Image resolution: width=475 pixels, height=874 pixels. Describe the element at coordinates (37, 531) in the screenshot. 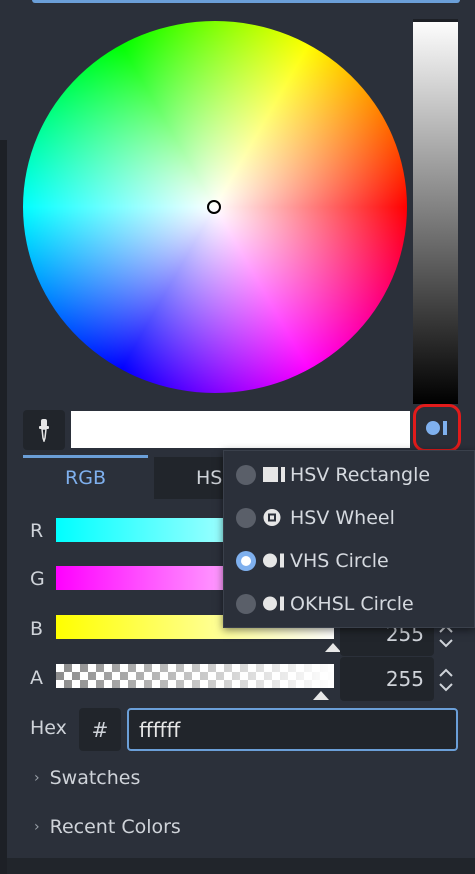

I see `channel-label-r: R` at that location.